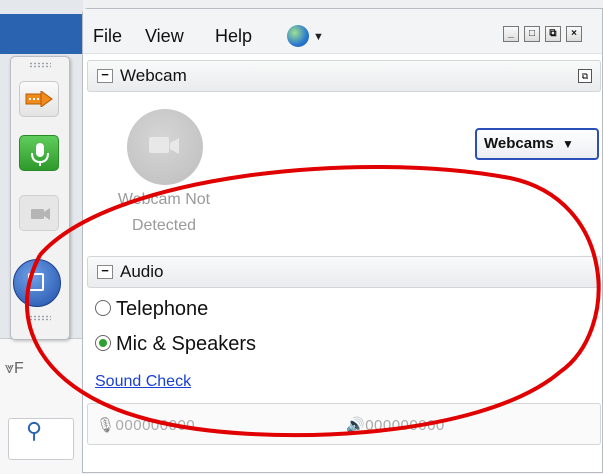  What do you see at coordinates (356, 425) in the screenshot?
I see `speaker-icon: 🔊` at bounding box center [356, 425].